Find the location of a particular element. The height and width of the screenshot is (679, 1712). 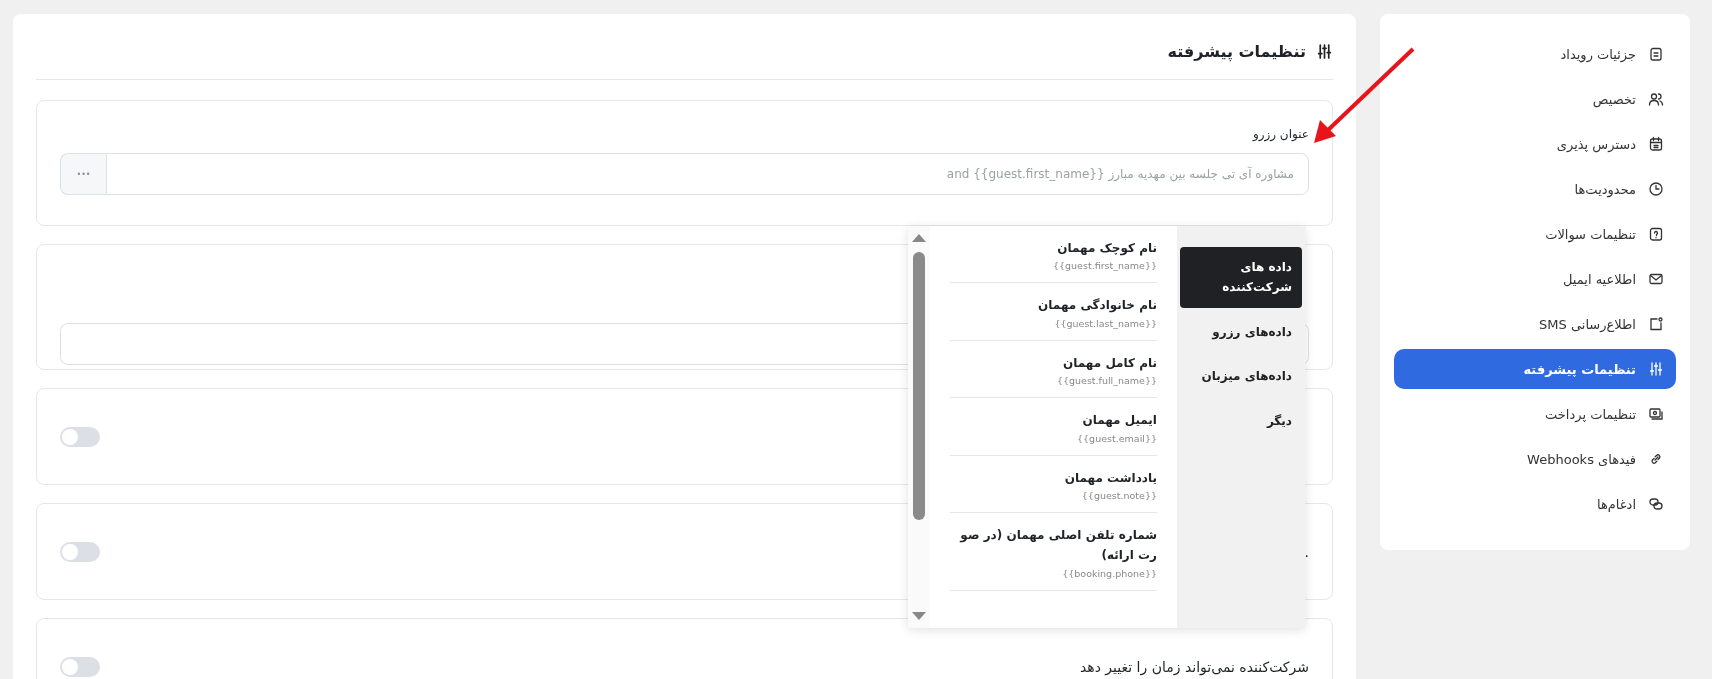

link-icon is located at coordinates (1656, 459).